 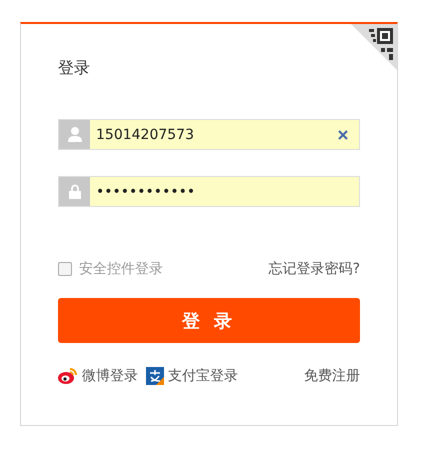 What do you see at coordinates (314, 269) in the screenshot?
I see `forgot-password-link: 忘记登录密码?` at bounding box center [314, 269].